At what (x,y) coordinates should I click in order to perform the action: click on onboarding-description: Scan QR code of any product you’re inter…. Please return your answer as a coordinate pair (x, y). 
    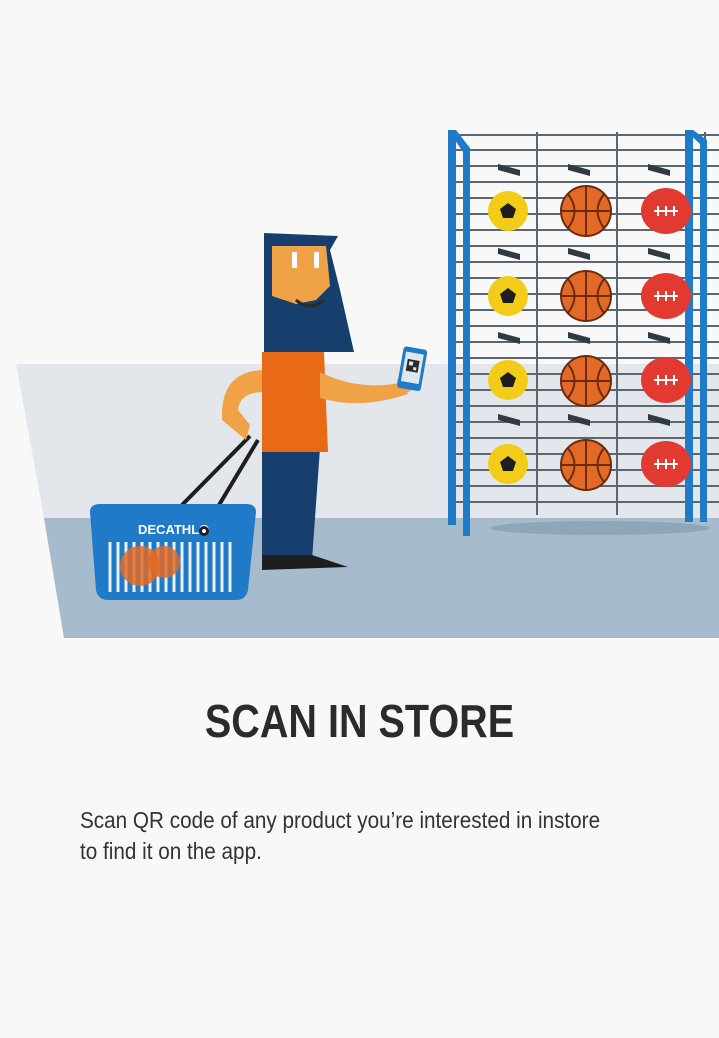
    Looking at the image, I should click on (350, 836).